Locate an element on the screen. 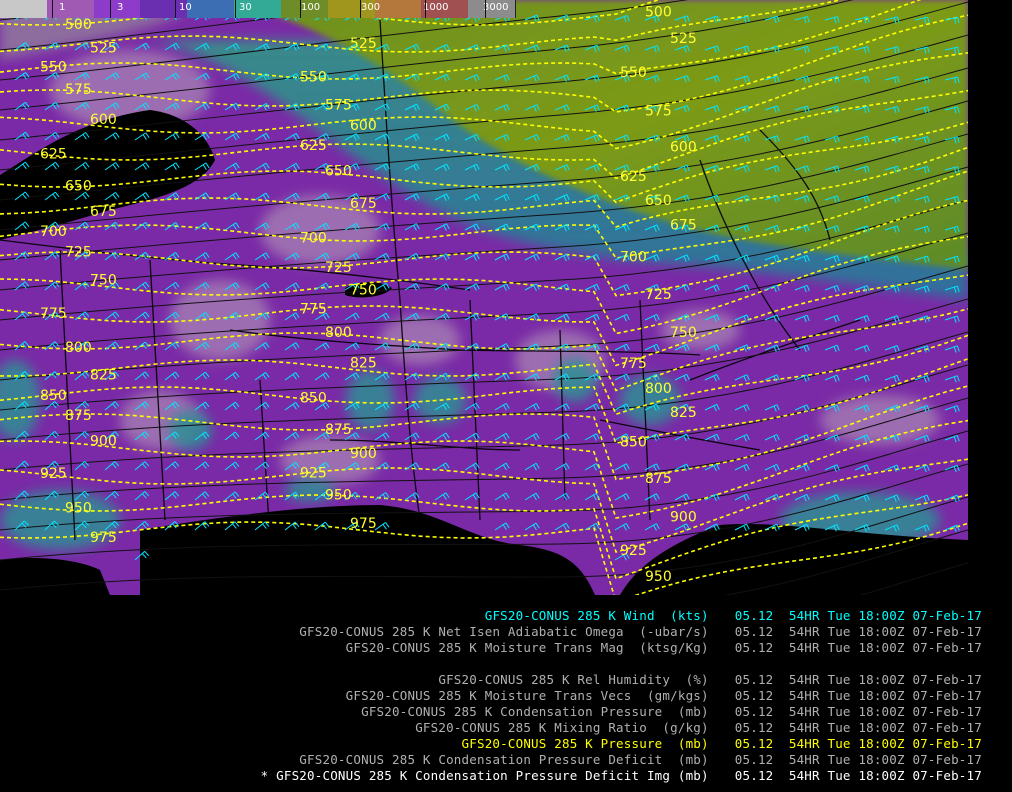  colorbar-label: 10 is located at coordinates (185, 7).